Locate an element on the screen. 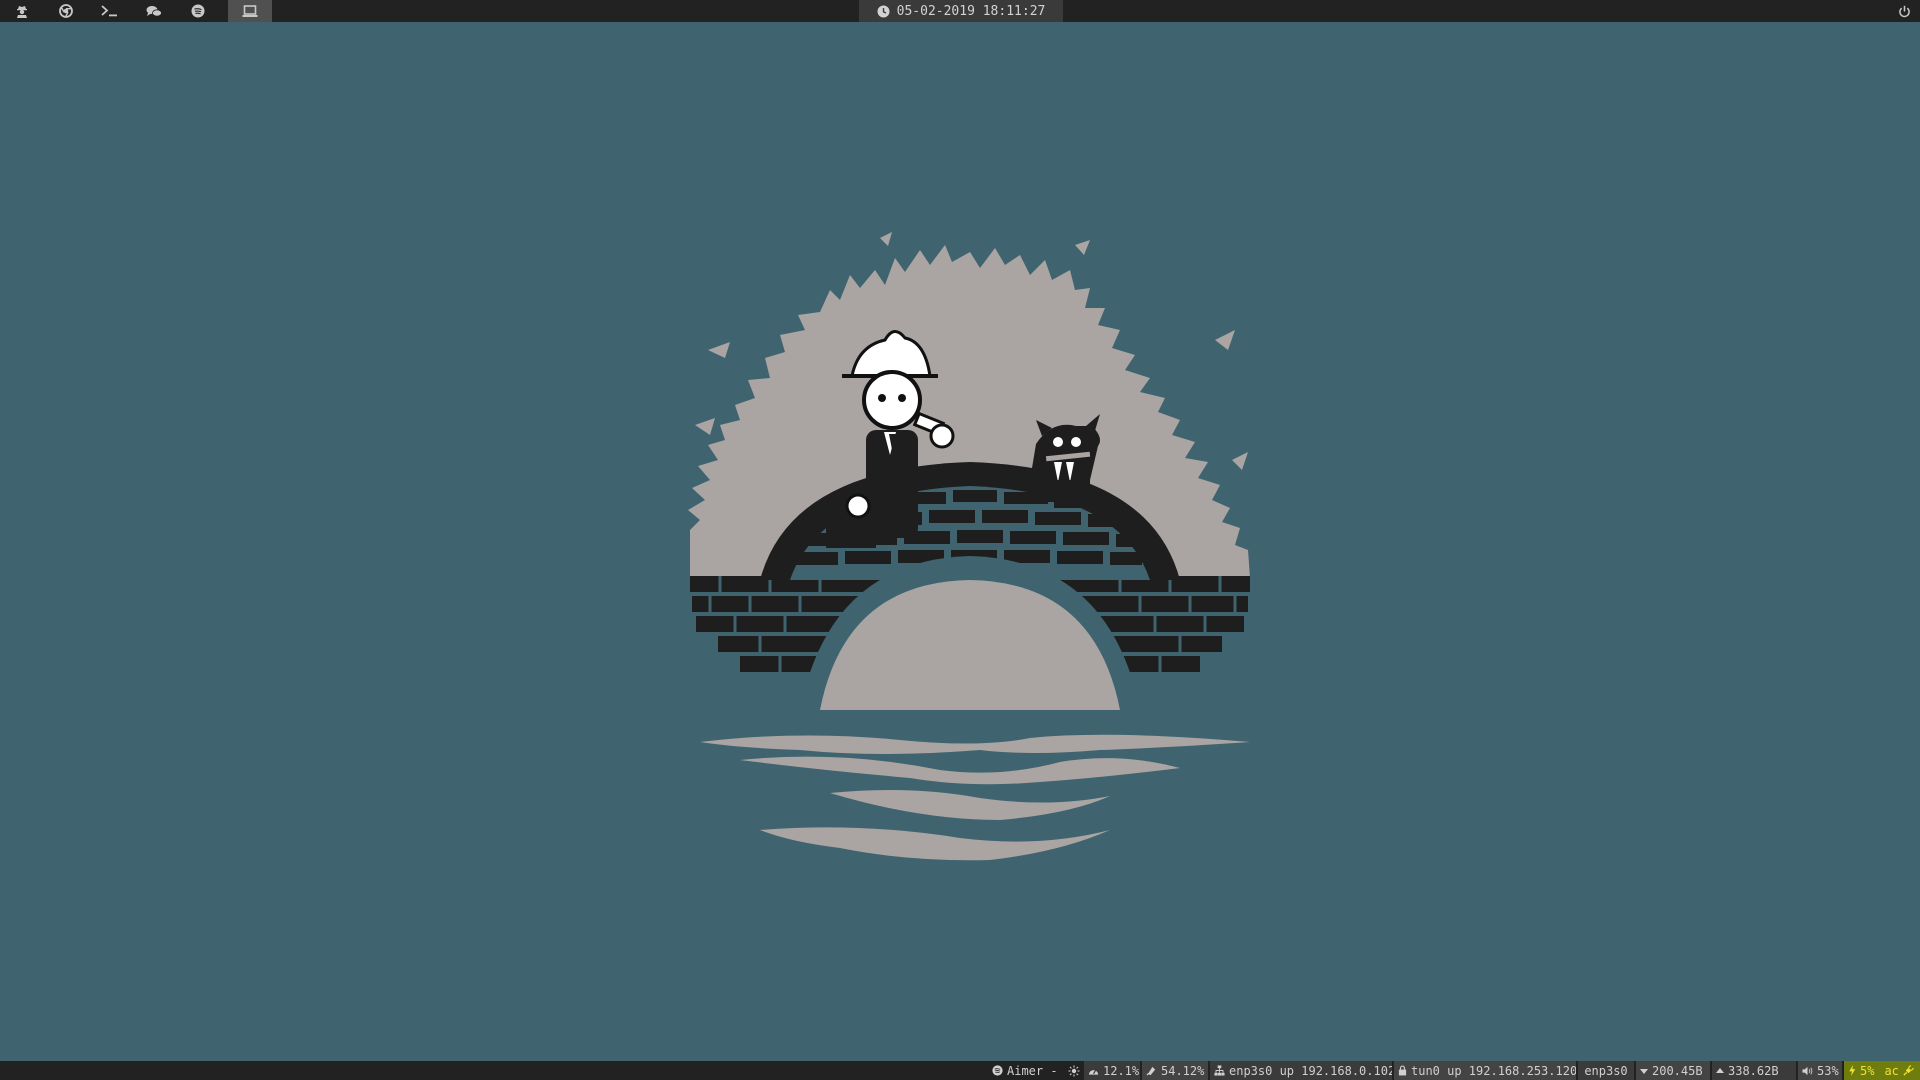 Image resolution: width=1920 pixels, height=1080 pixels. workspace-4-button is located at coordinates (154, 11).